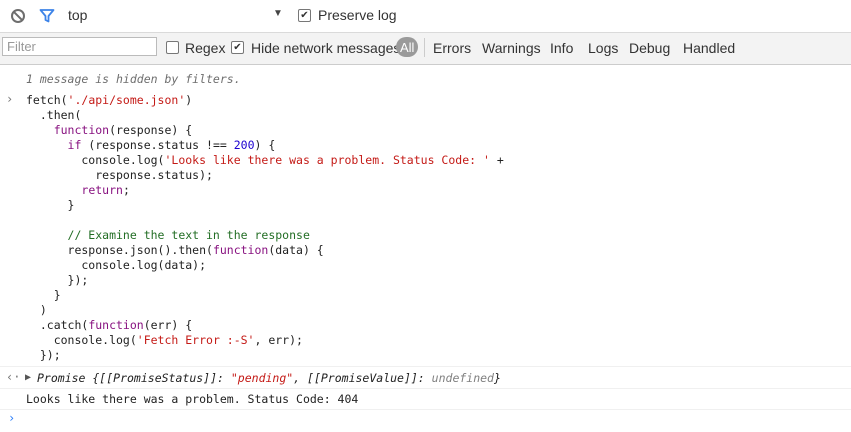 This screenshot has height=432, width=851. What do you see at coordinates (10, 99) in the screenshot?
I see `input-chevron-icon: ›` at bounding box center [10, 99].